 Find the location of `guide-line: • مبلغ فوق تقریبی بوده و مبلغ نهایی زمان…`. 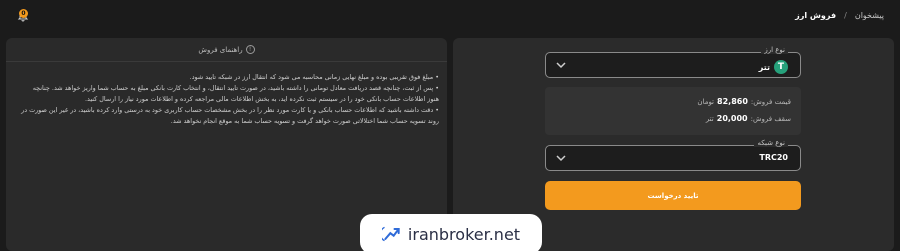

guide-line: • مبلغ فوق تقریبی بوده و مبلغ نهایی زمان… is located at coordinates (314, 77).